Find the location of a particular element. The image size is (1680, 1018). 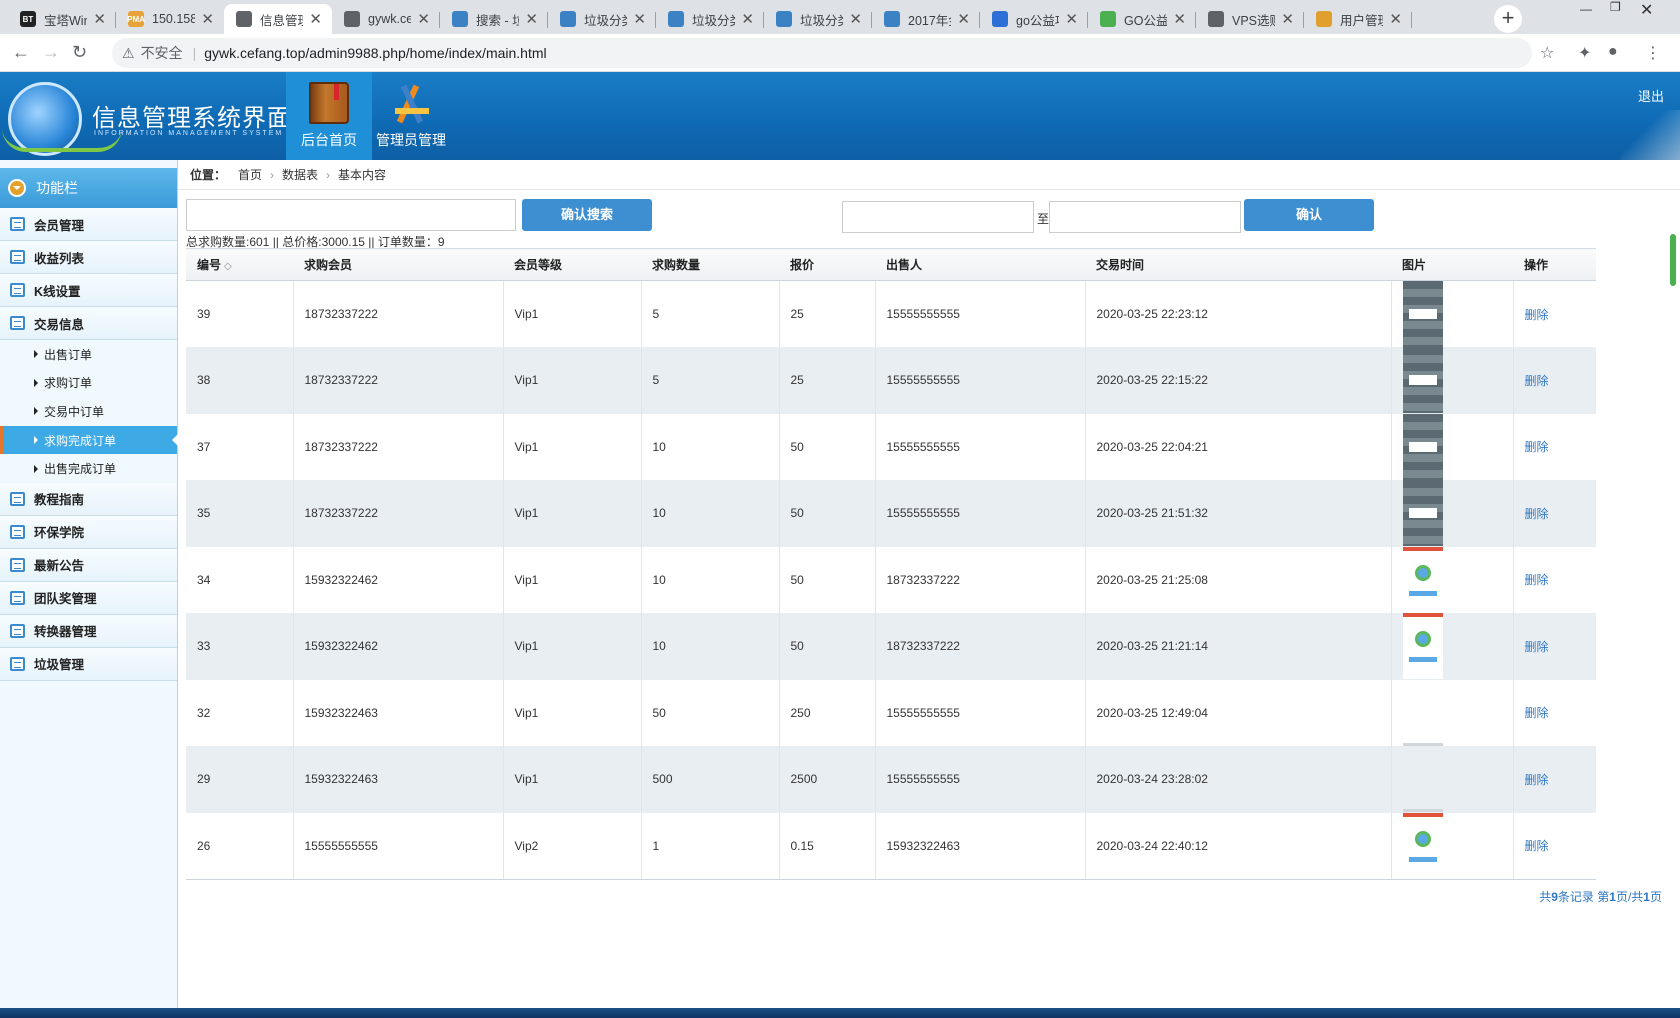

browser-tab: PMA 150.158. ✕ is located at coordinates (170, 19).